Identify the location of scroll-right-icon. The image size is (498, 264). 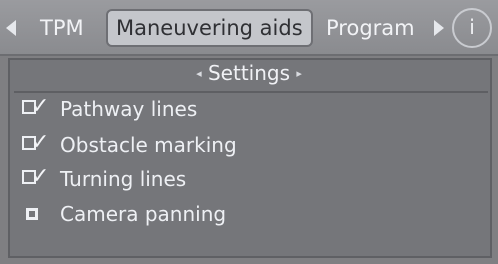
(439, 28).